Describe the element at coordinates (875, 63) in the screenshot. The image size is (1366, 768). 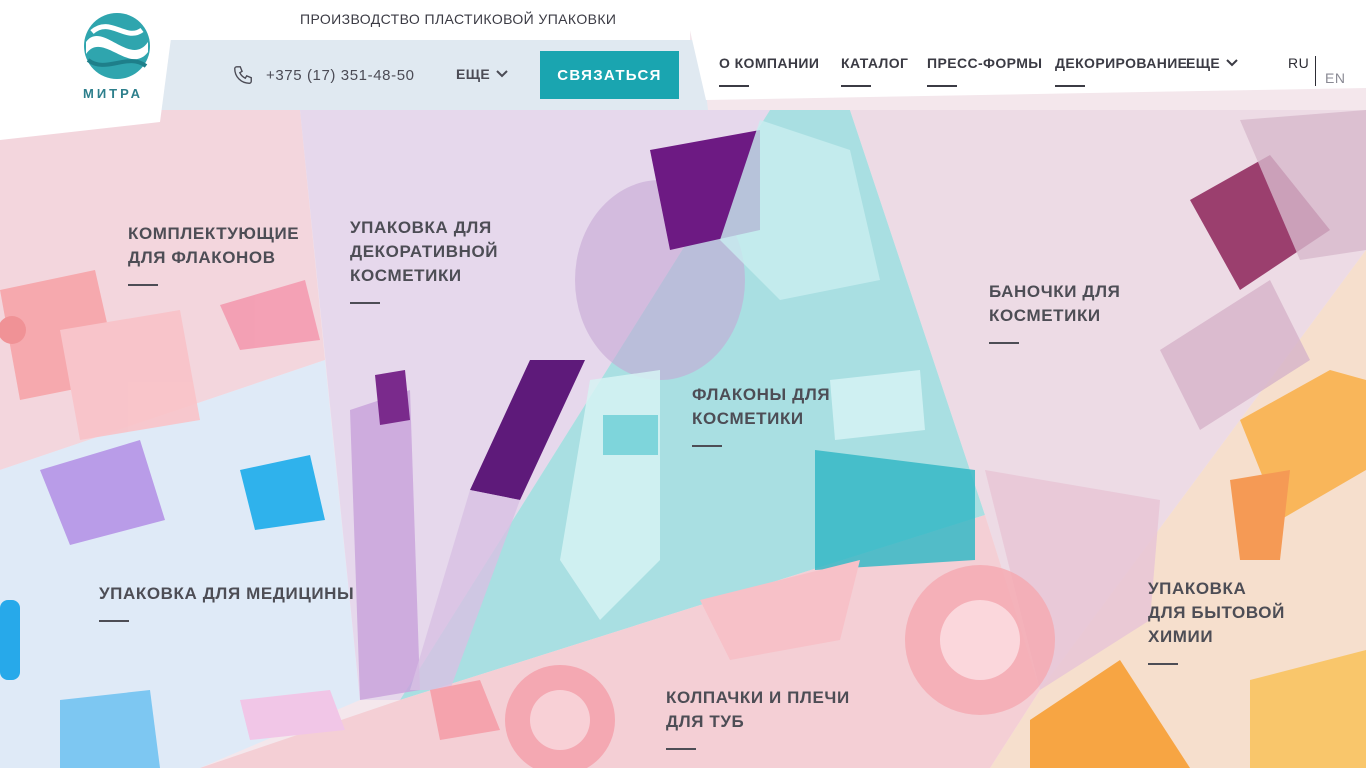
I see `nav-item-label: КАТАЛОГ` at that location.